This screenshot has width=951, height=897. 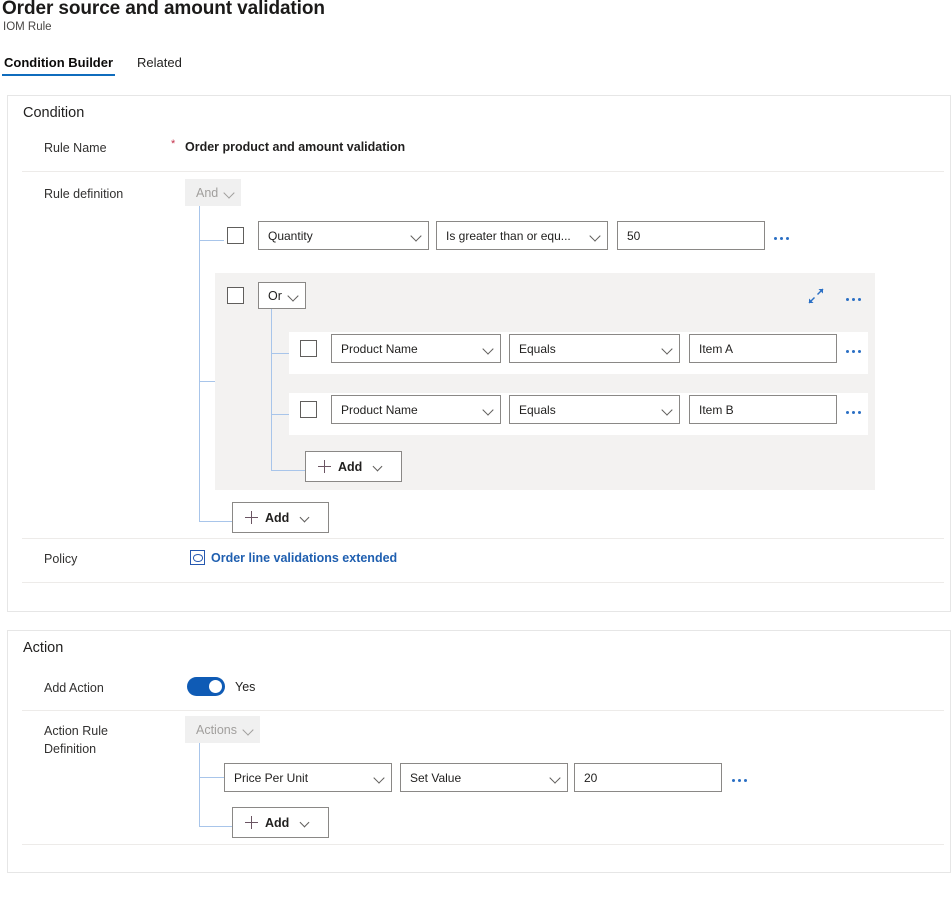 I want to click on action-root-operator-dropdown: Actions, so click(x=222, y=729).